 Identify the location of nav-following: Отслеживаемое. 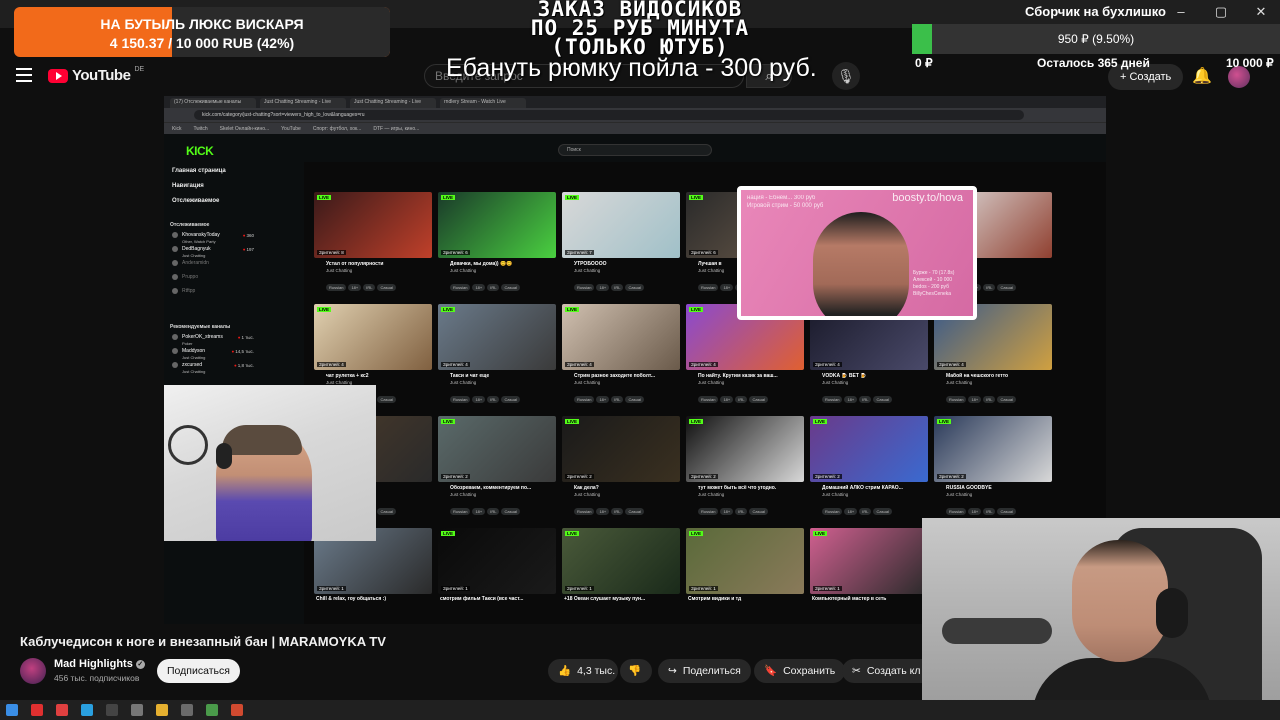
(195, 201).